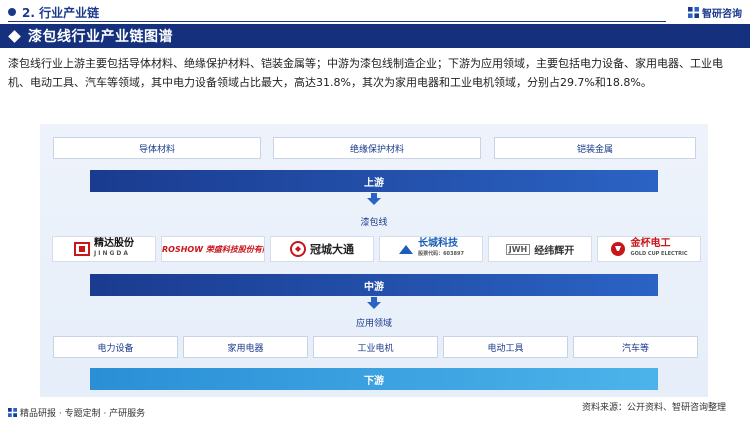  Describe the element at coordinates (659, 254) in the screenshot. I see `jinbei-sub: GOLD CUP ELECTRIC` at that location.